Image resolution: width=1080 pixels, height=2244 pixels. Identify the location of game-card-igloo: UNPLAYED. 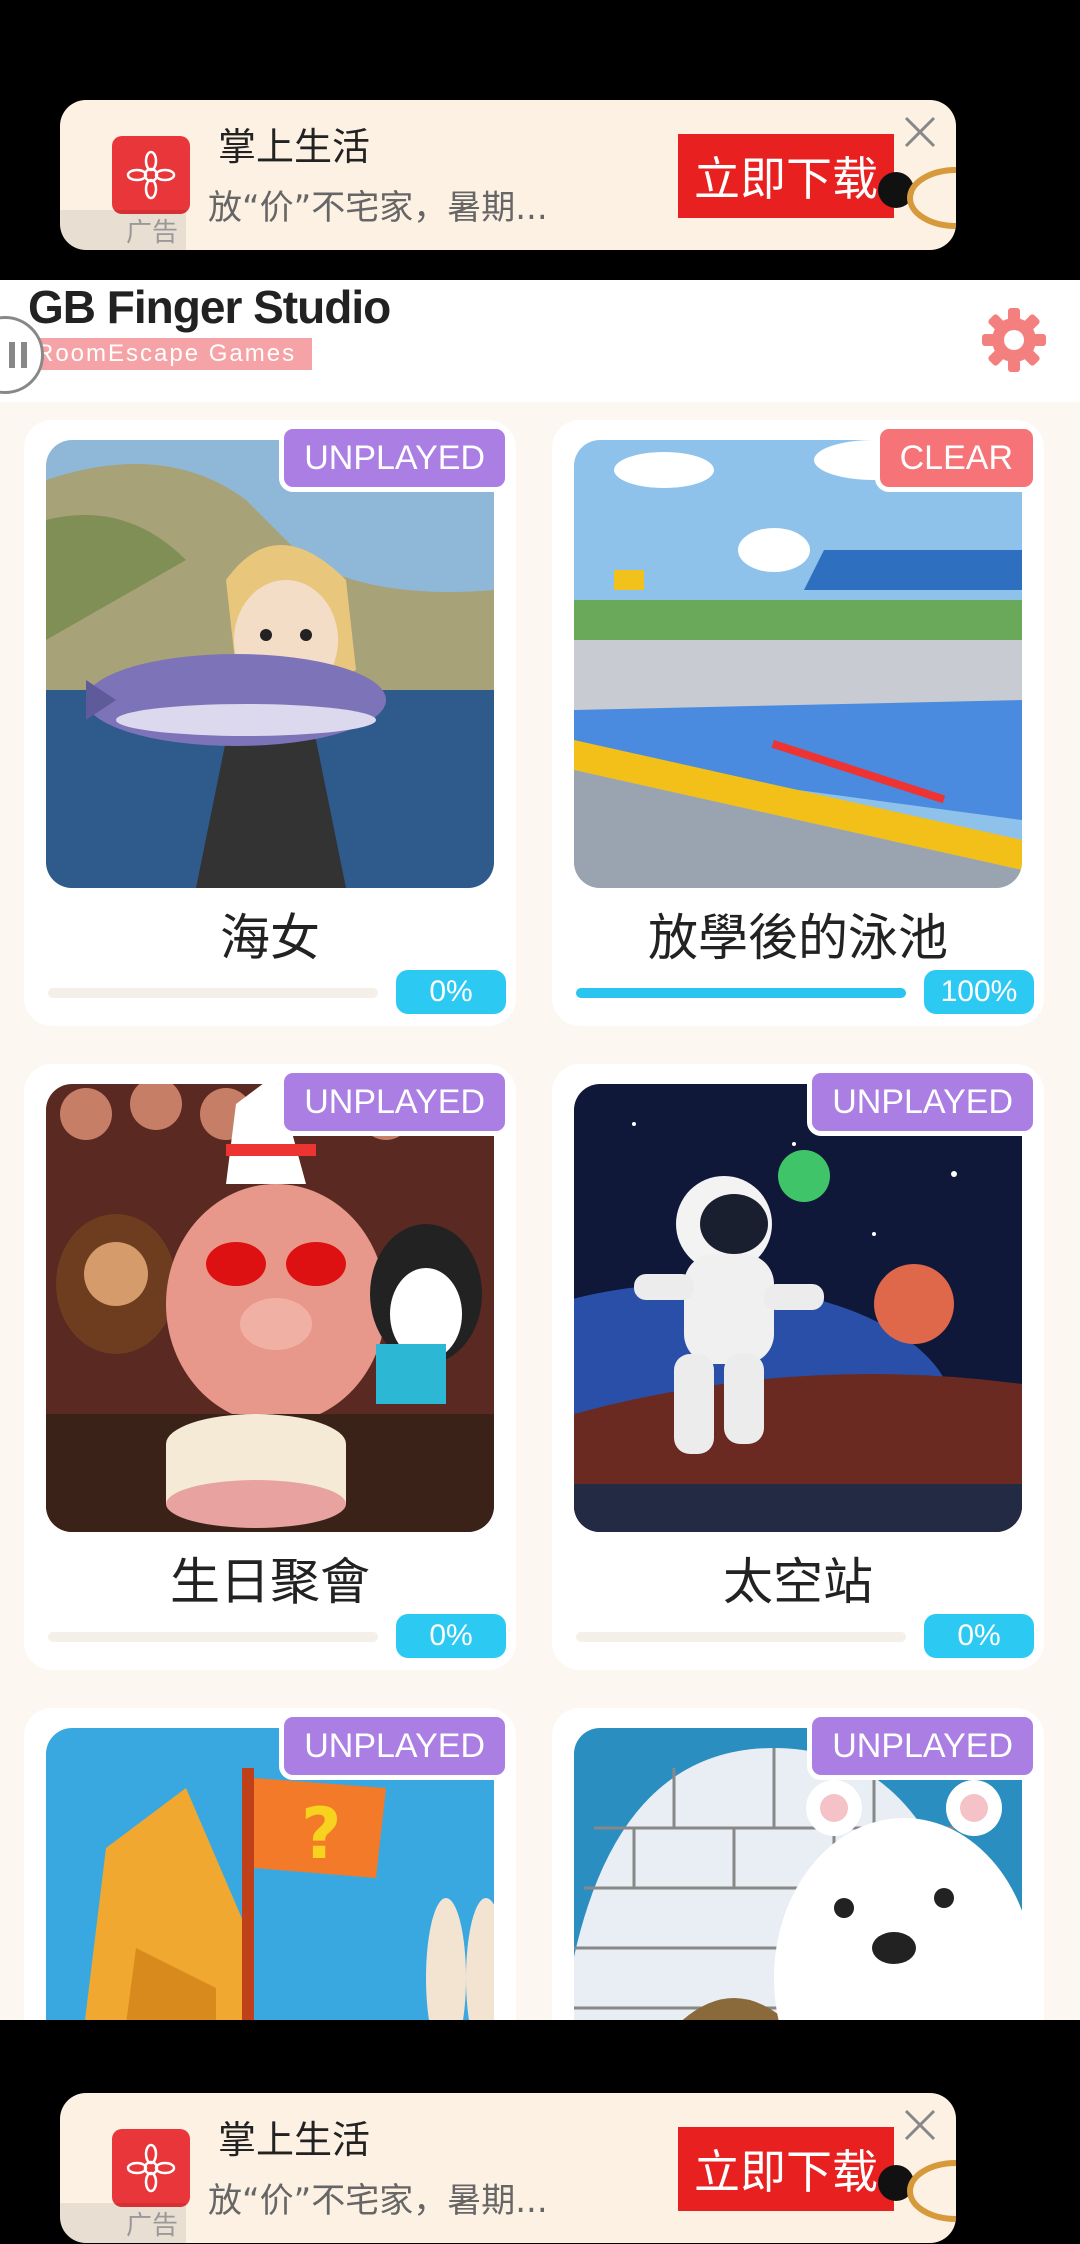
(798, 1864).